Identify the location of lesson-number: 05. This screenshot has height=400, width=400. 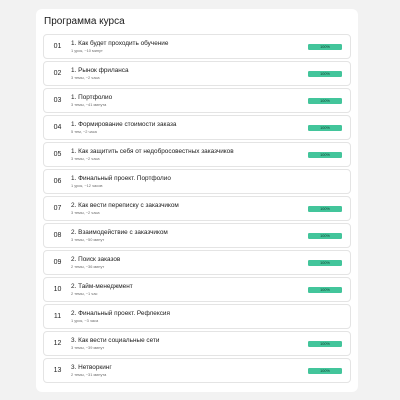
(57, 154).